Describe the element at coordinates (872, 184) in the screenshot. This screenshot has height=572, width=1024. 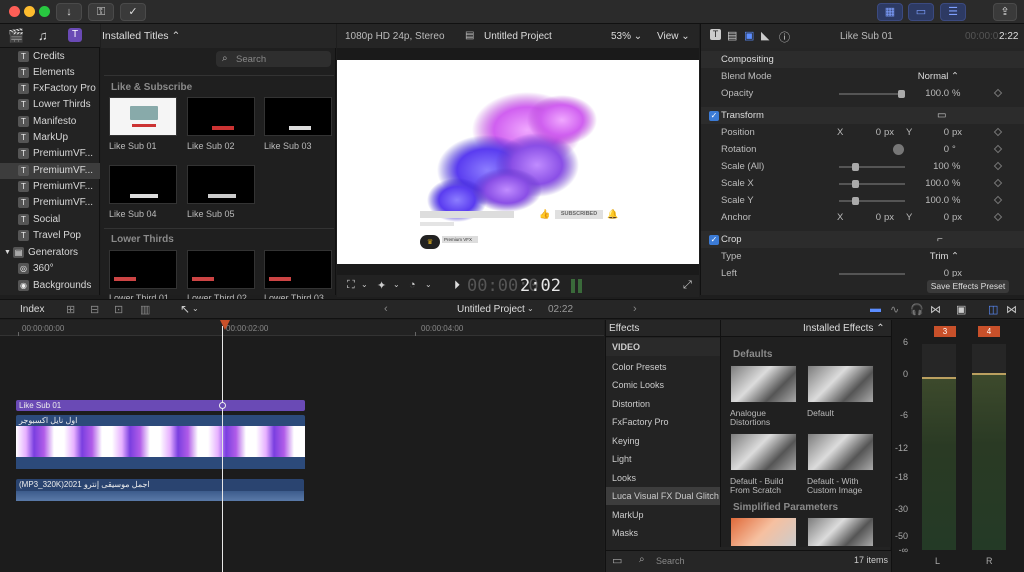
I see `scale-x-slider` at that location.